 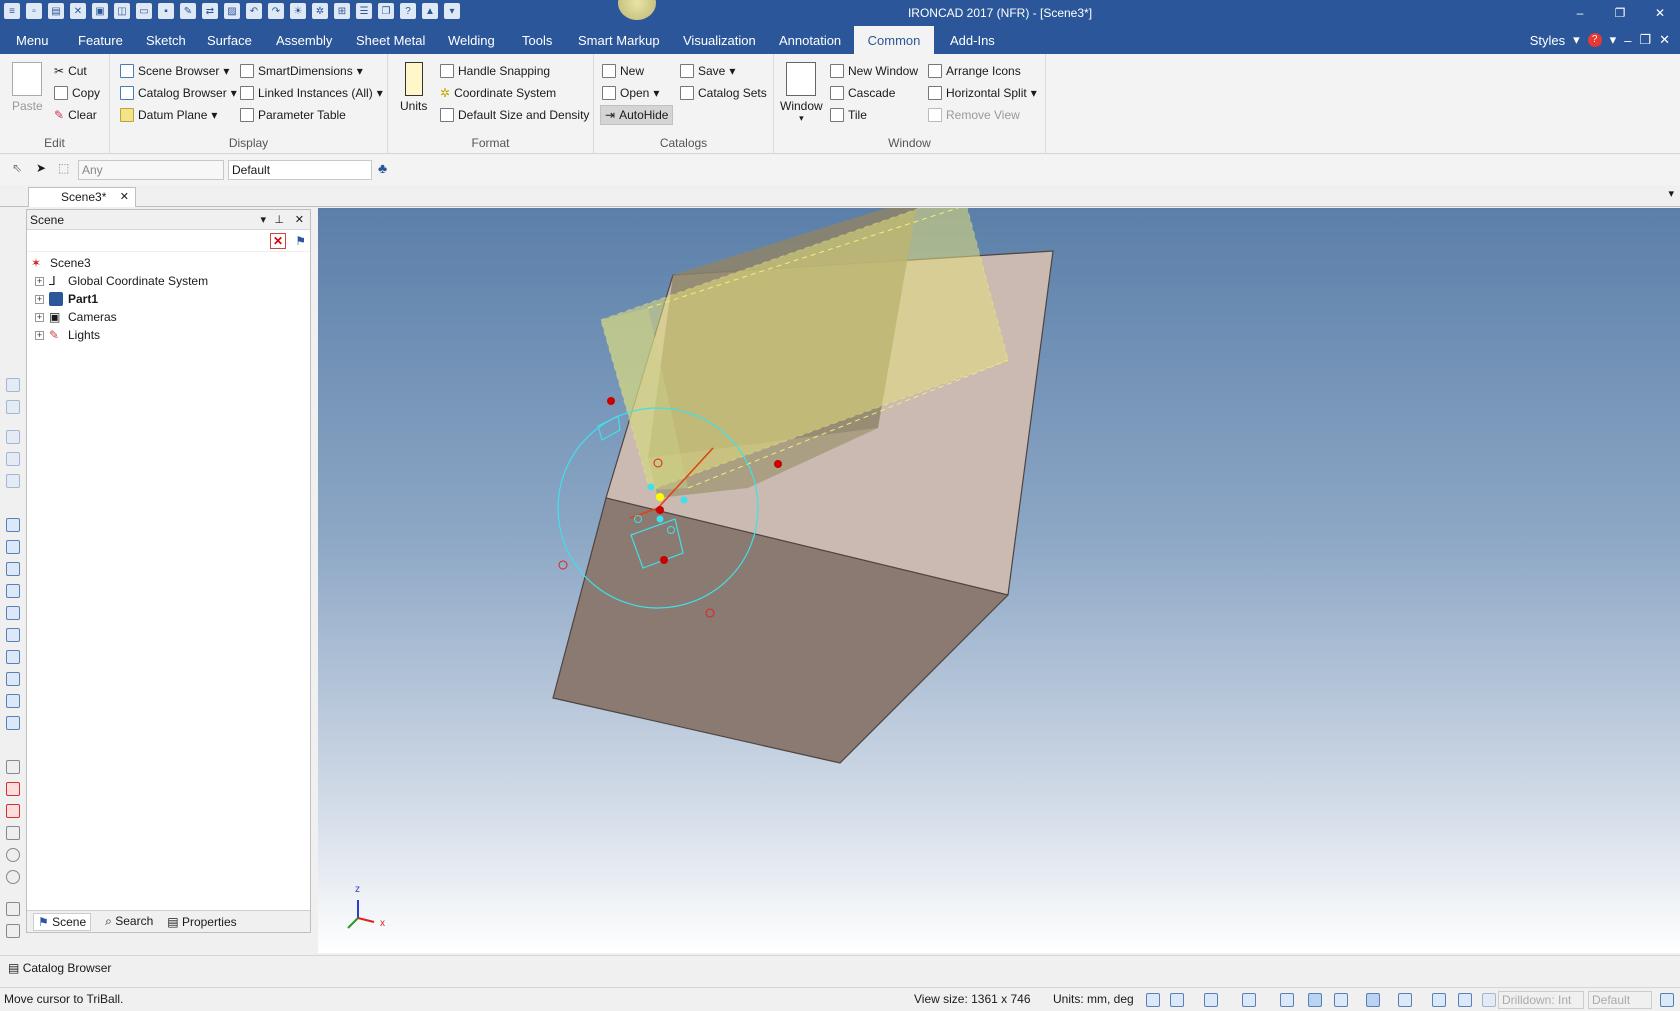 I want to click on drilldown-combo: Drilldown: Int, so click(x=1541, y=1000).